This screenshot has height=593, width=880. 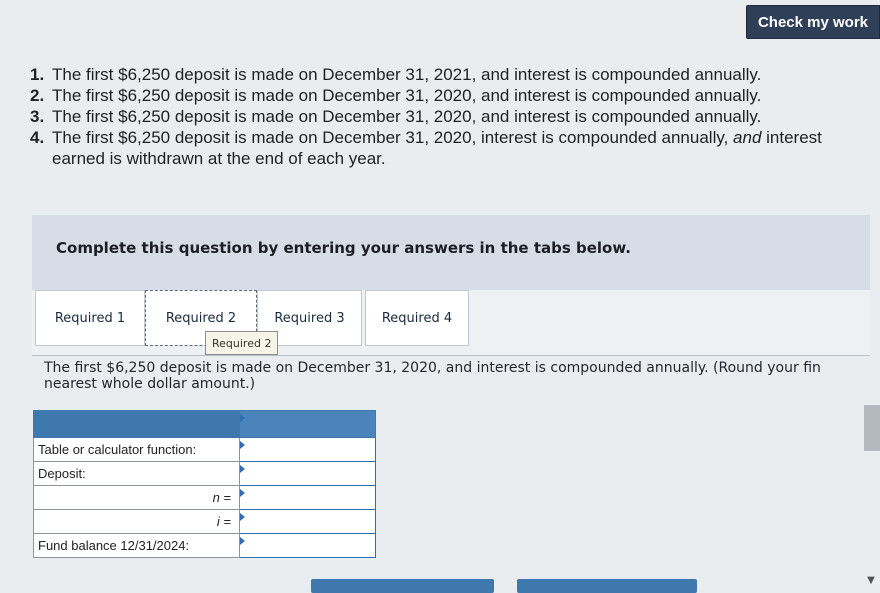 I want to click on fund-balance-input-cell, so click(x=307, y=545).